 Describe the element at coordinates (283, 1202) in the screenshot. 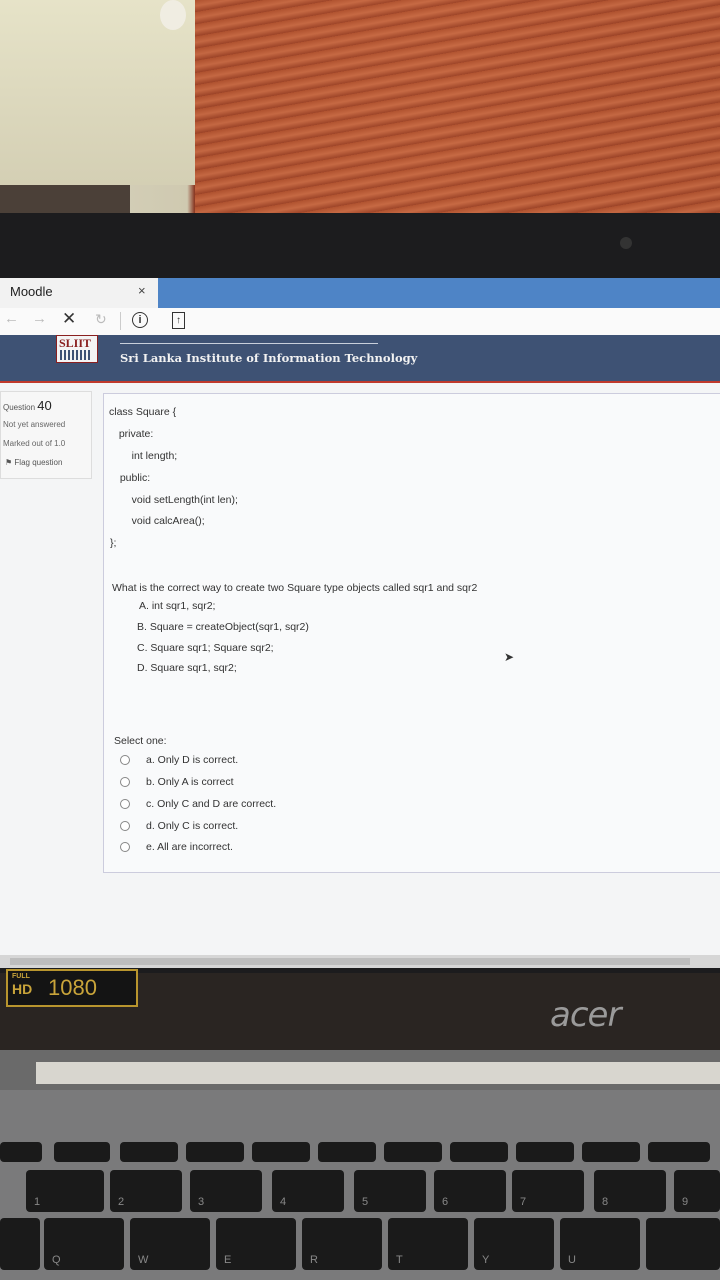

I see `key-label: 4` at that location.